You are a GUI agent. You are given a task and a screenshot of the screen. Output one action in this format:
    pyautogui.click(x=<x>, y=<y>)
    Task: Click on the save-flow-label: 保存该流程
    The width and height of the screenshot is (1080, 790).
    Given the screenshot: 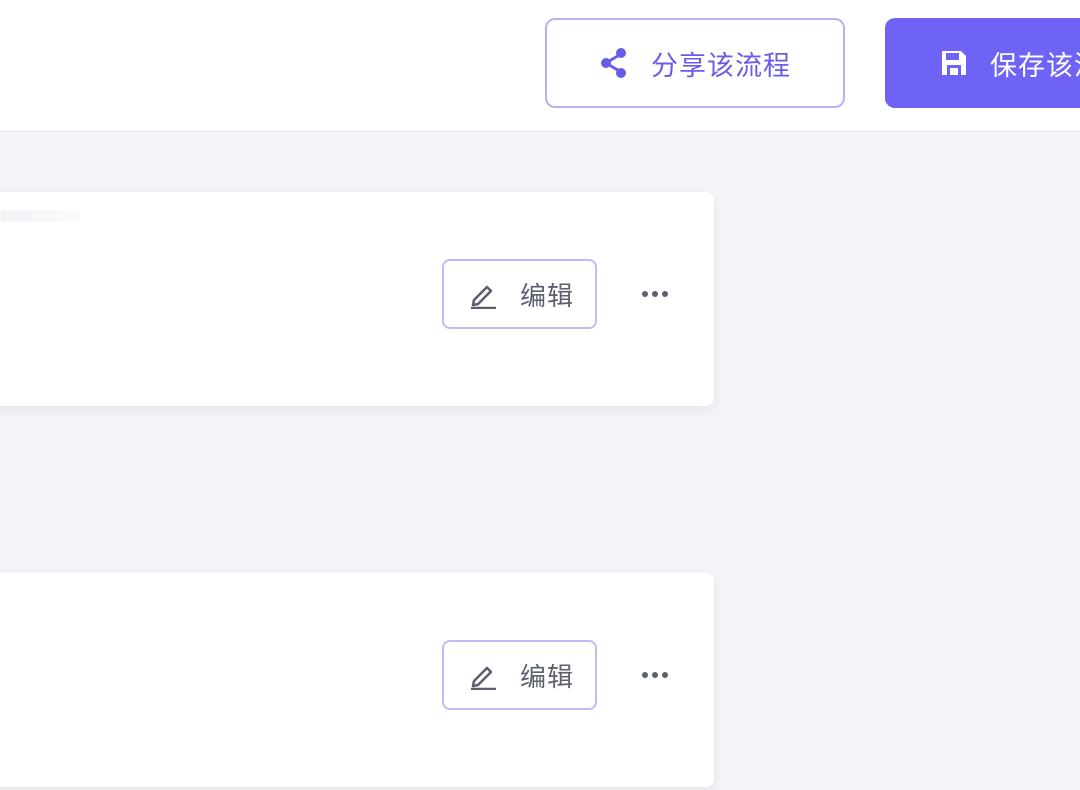 What is the action you would take?
    pyautogui.click(x=1035, y=66)
    